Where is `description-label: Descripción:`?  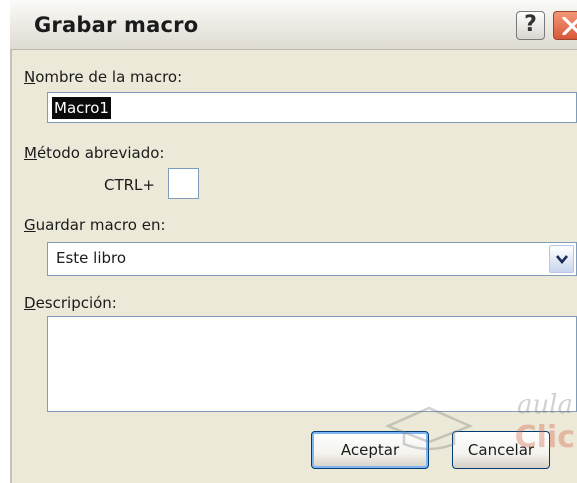 description-label: Descripción: is located at coordinates (70, 303).